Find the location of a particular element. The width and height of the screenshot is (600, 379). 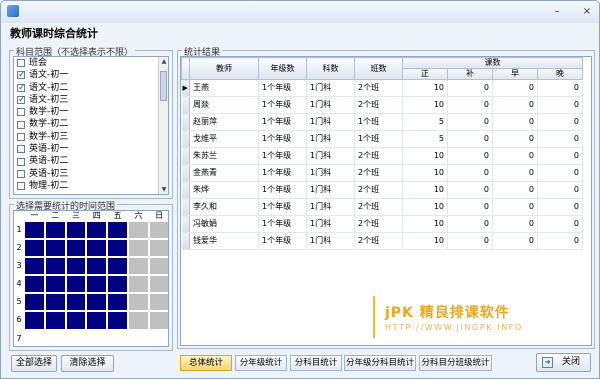

tab-4: 分科目分班级统计 is located at coordinates (455, 363).